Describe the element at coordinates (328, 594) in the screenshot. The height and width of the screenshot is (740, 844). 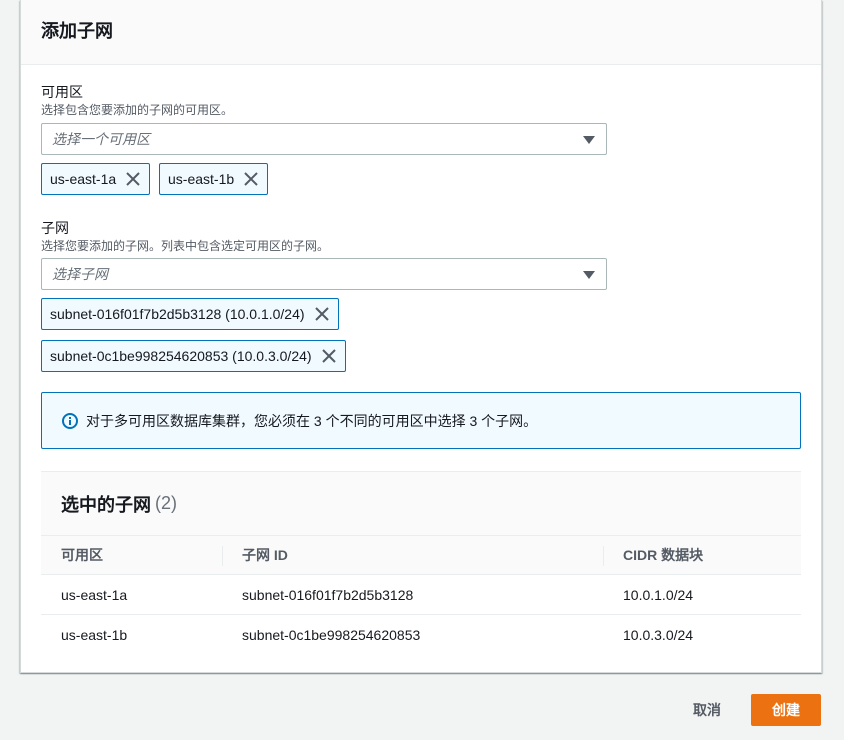
I see `cell-subnet-id: subnet-016f01f7b2d5b3128` at that location.